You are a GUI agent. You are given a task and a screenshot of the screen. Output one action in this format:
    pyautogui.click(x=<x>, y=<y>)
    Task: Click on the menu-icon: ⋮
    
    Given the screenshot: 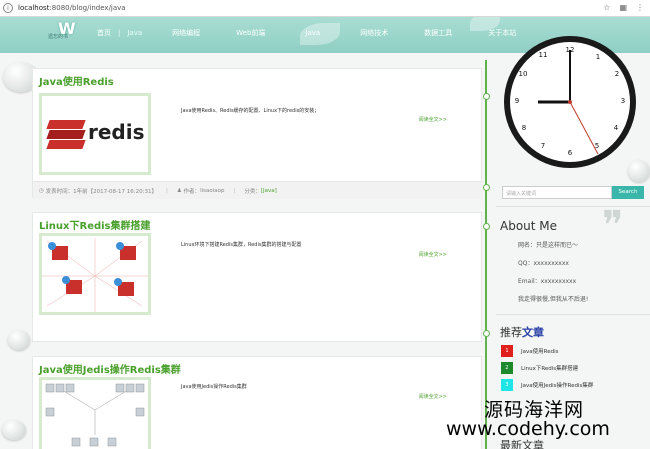 What is the action you would take?
    pyautogui.click(x=640, y=7)
    